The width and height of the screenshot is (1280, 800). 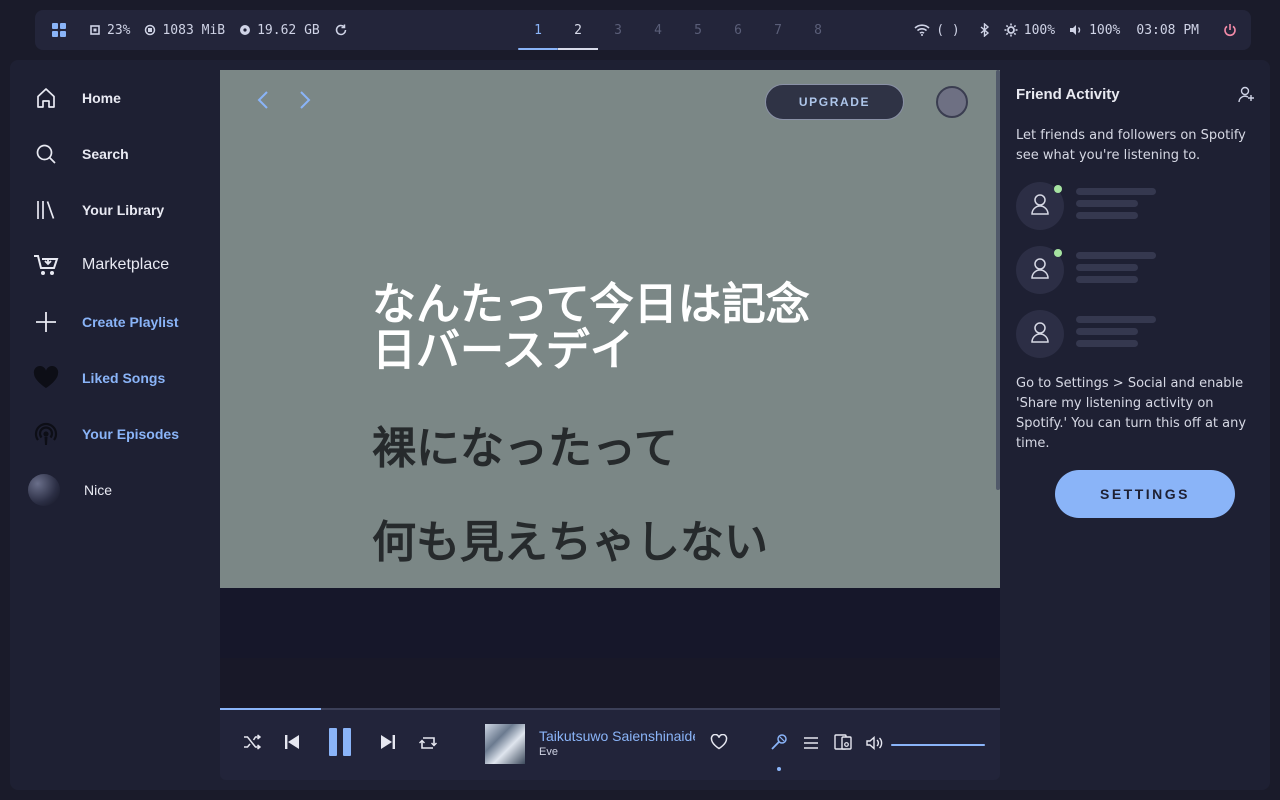 What do you see at coordinates (75, 98) in the screenshot?
I see `sidebar-item-home: Home` at bounding box center [75, 98].